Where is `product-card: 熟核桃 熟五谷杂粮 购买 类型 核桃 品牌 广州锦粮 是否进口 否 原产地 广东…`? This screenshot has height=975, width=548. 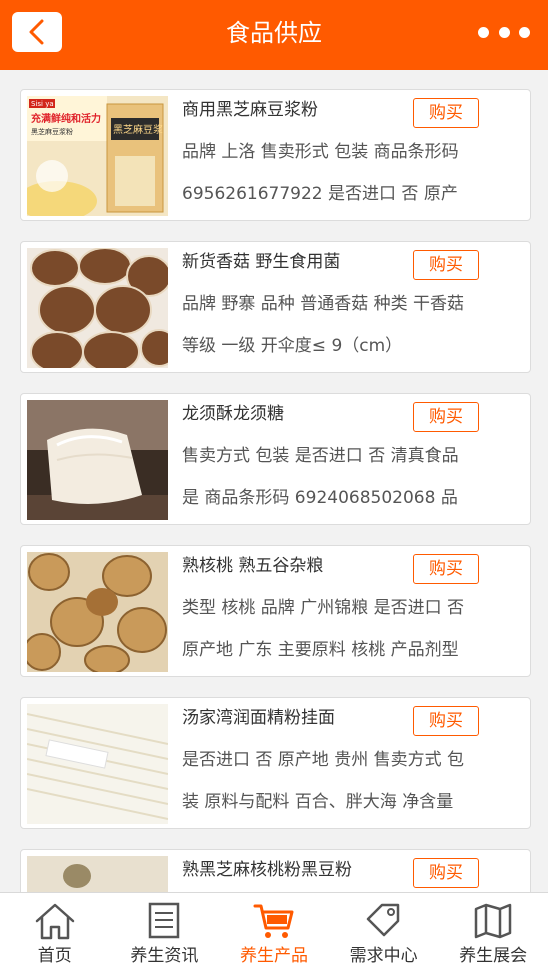
product-card: 熟核桃 熟五谷杂粮 购买 类型 核桃 品牌 广州锦粮 是否进口 否 原产地 广东… is located at coordinates (275, 611).